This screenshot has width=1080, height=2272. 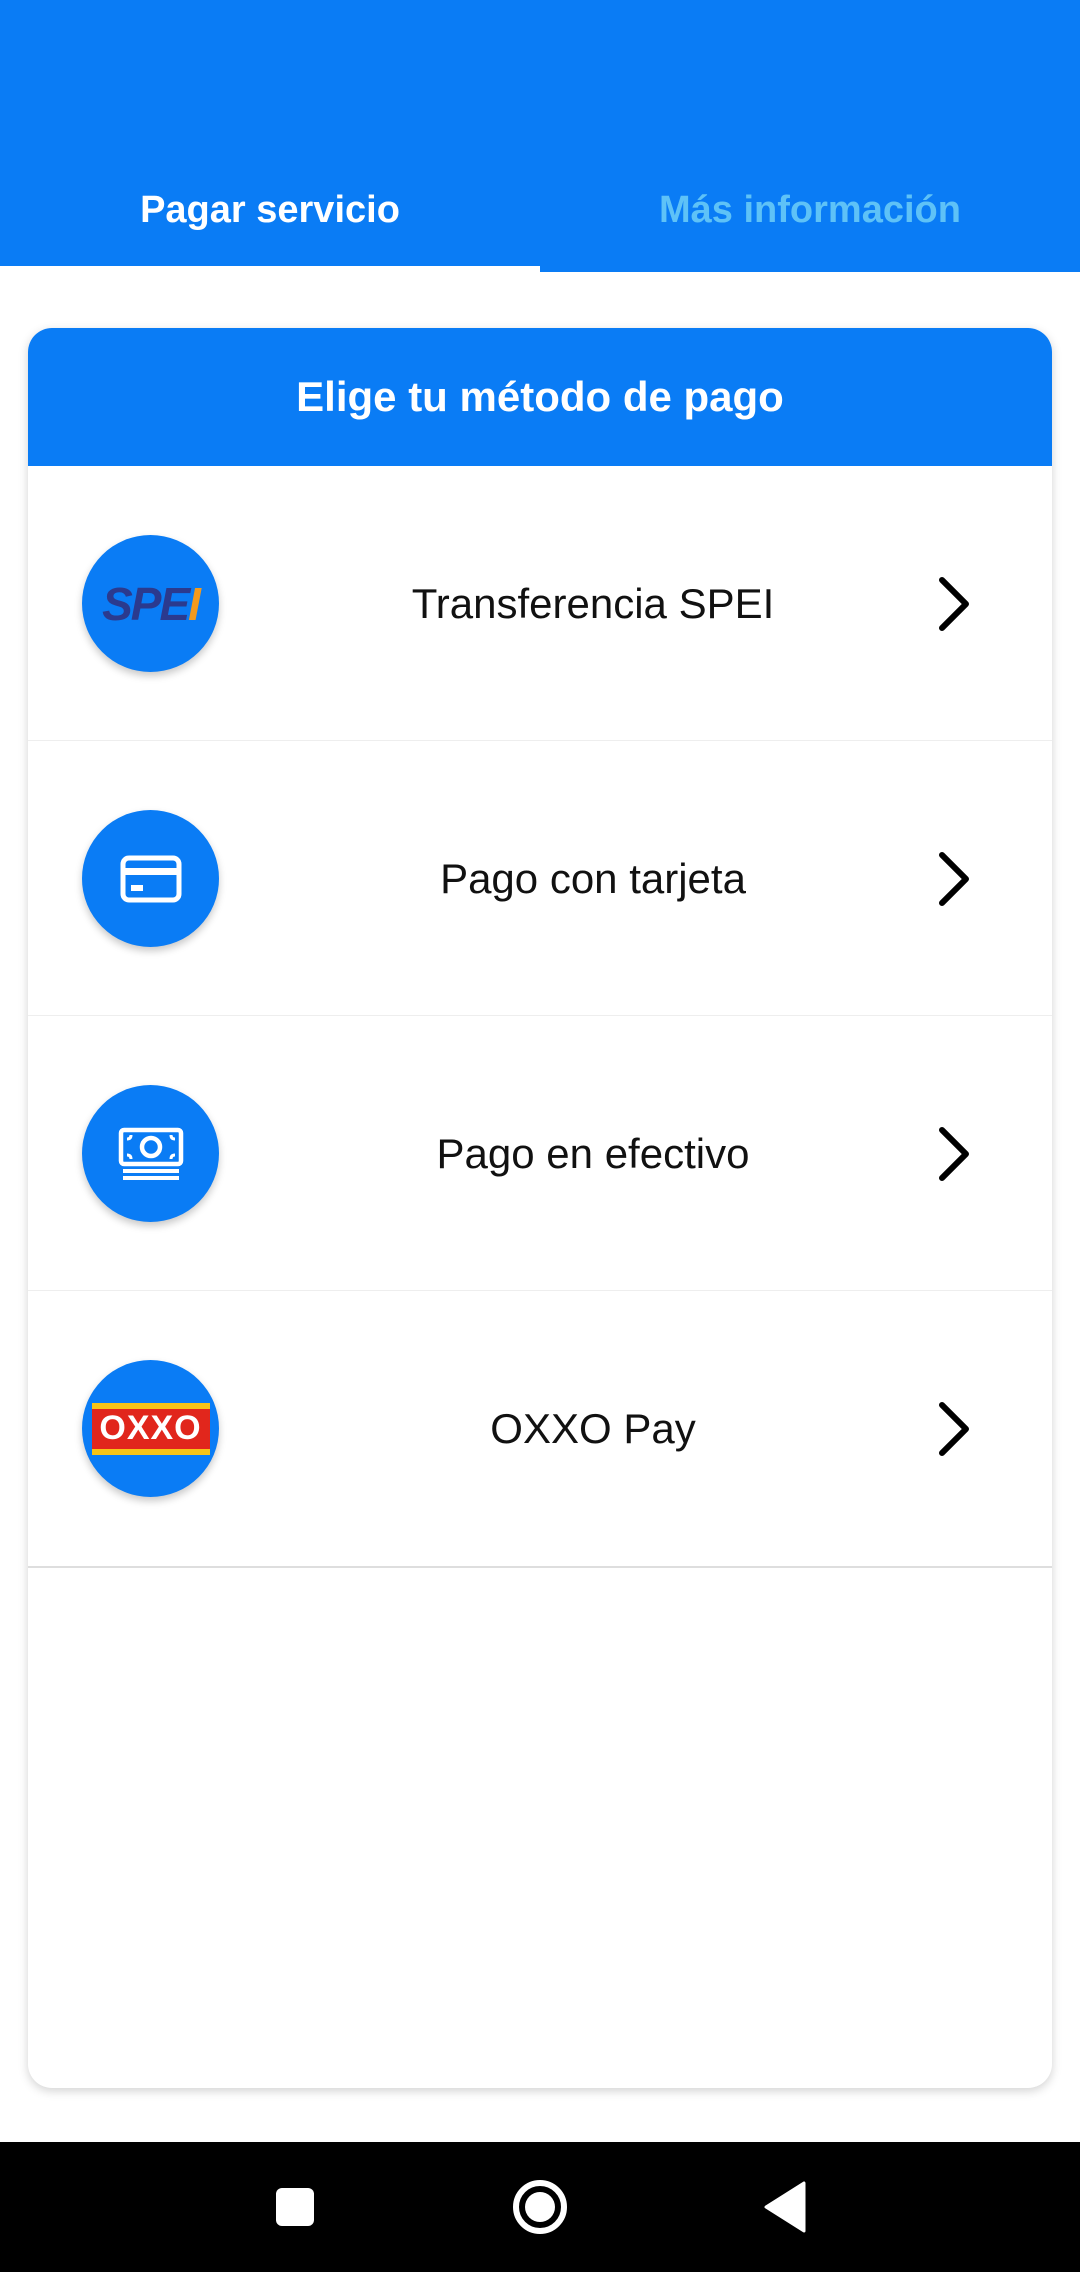 What do you see at coordinates (593, 878) in the screenshot?
I see `payment-method-label: Pago con tarjeta` at bounding box center [593, 878].